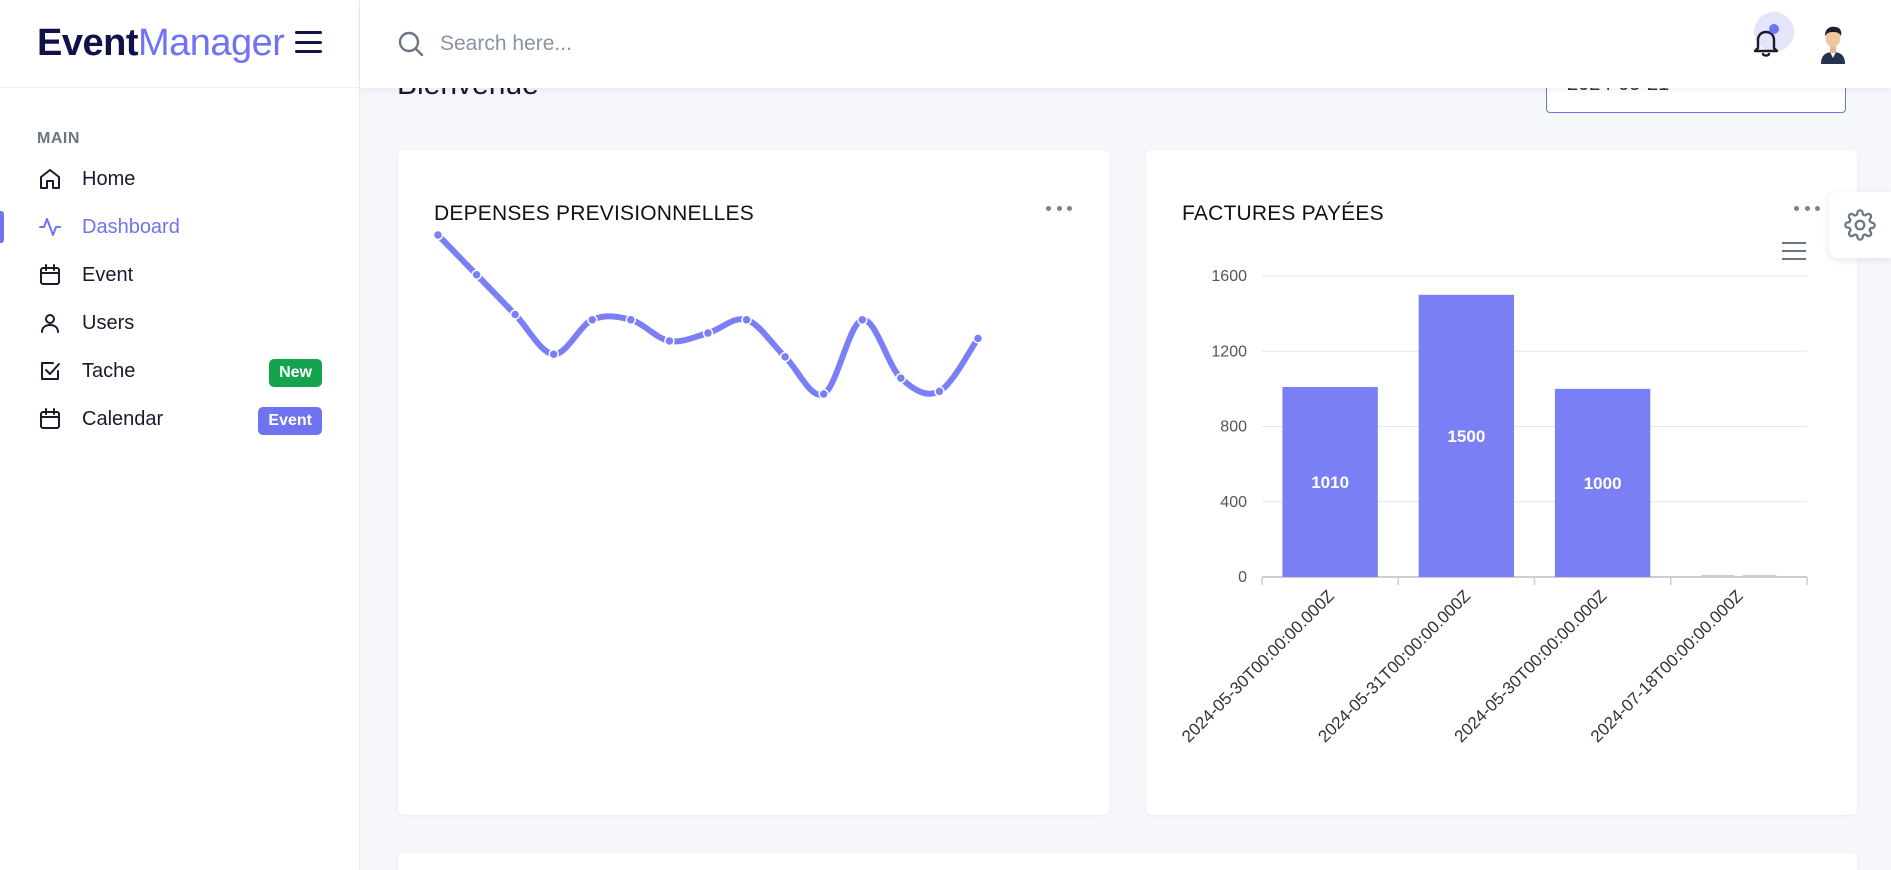 This screenshot has height=870, width=1891. I want to click on y-tick-label: 800, so click(1233, 427).